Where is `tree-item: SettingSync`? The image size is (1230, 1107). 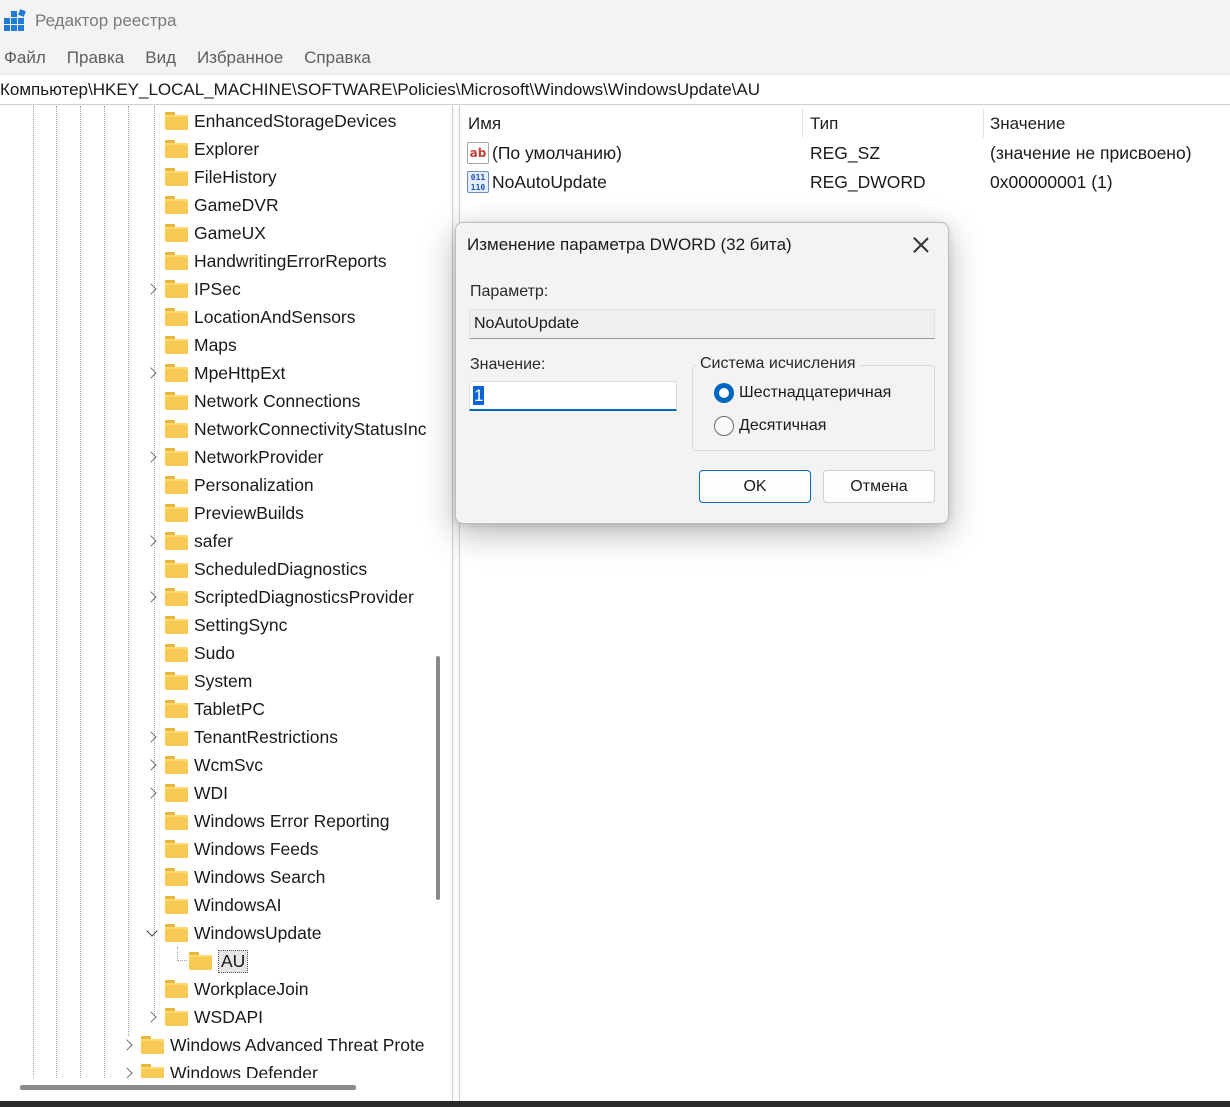
tree-item: SettingSync is located at coordinates (226, 625).